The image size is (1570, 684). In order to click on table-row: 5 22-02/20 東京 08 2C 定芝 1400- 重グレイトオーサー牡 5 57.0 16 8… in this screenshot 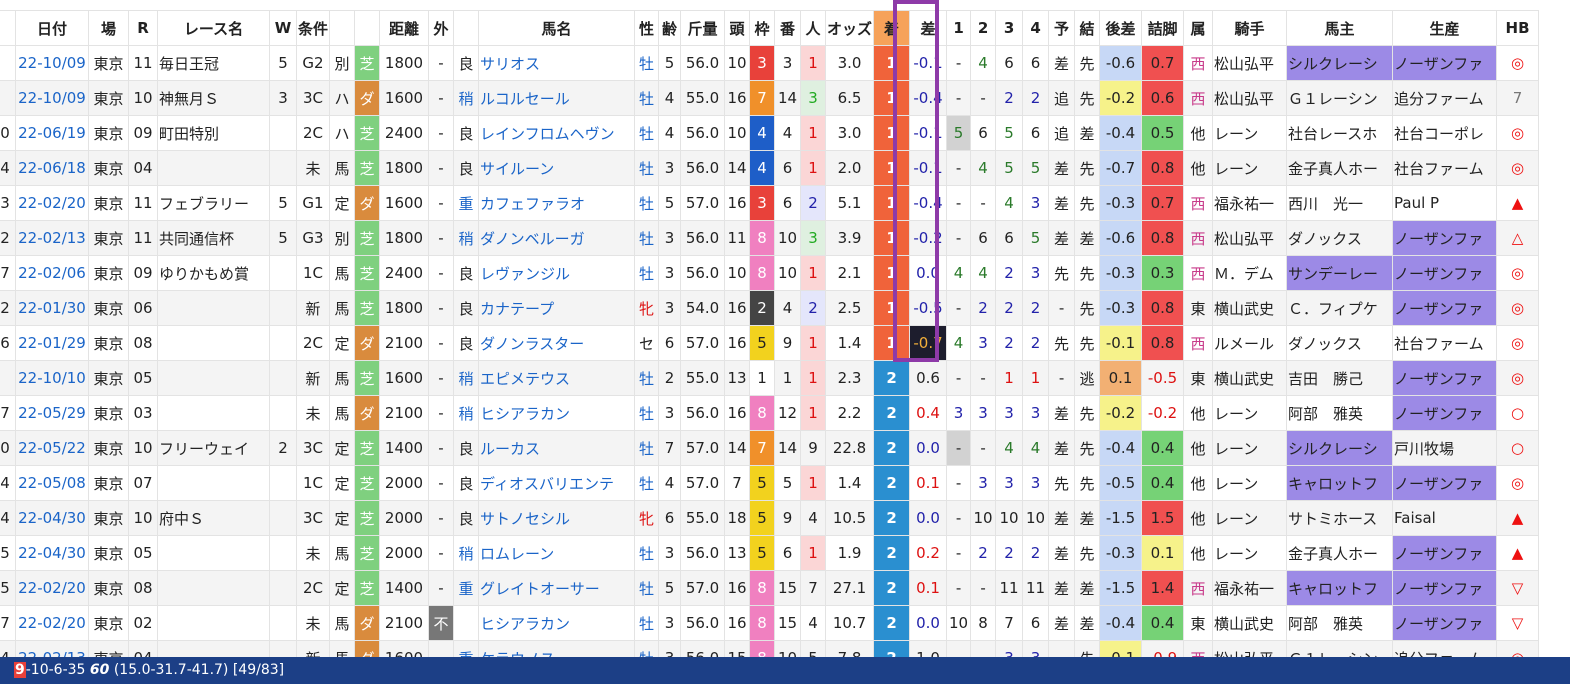, I will do `click(770, 588)`.